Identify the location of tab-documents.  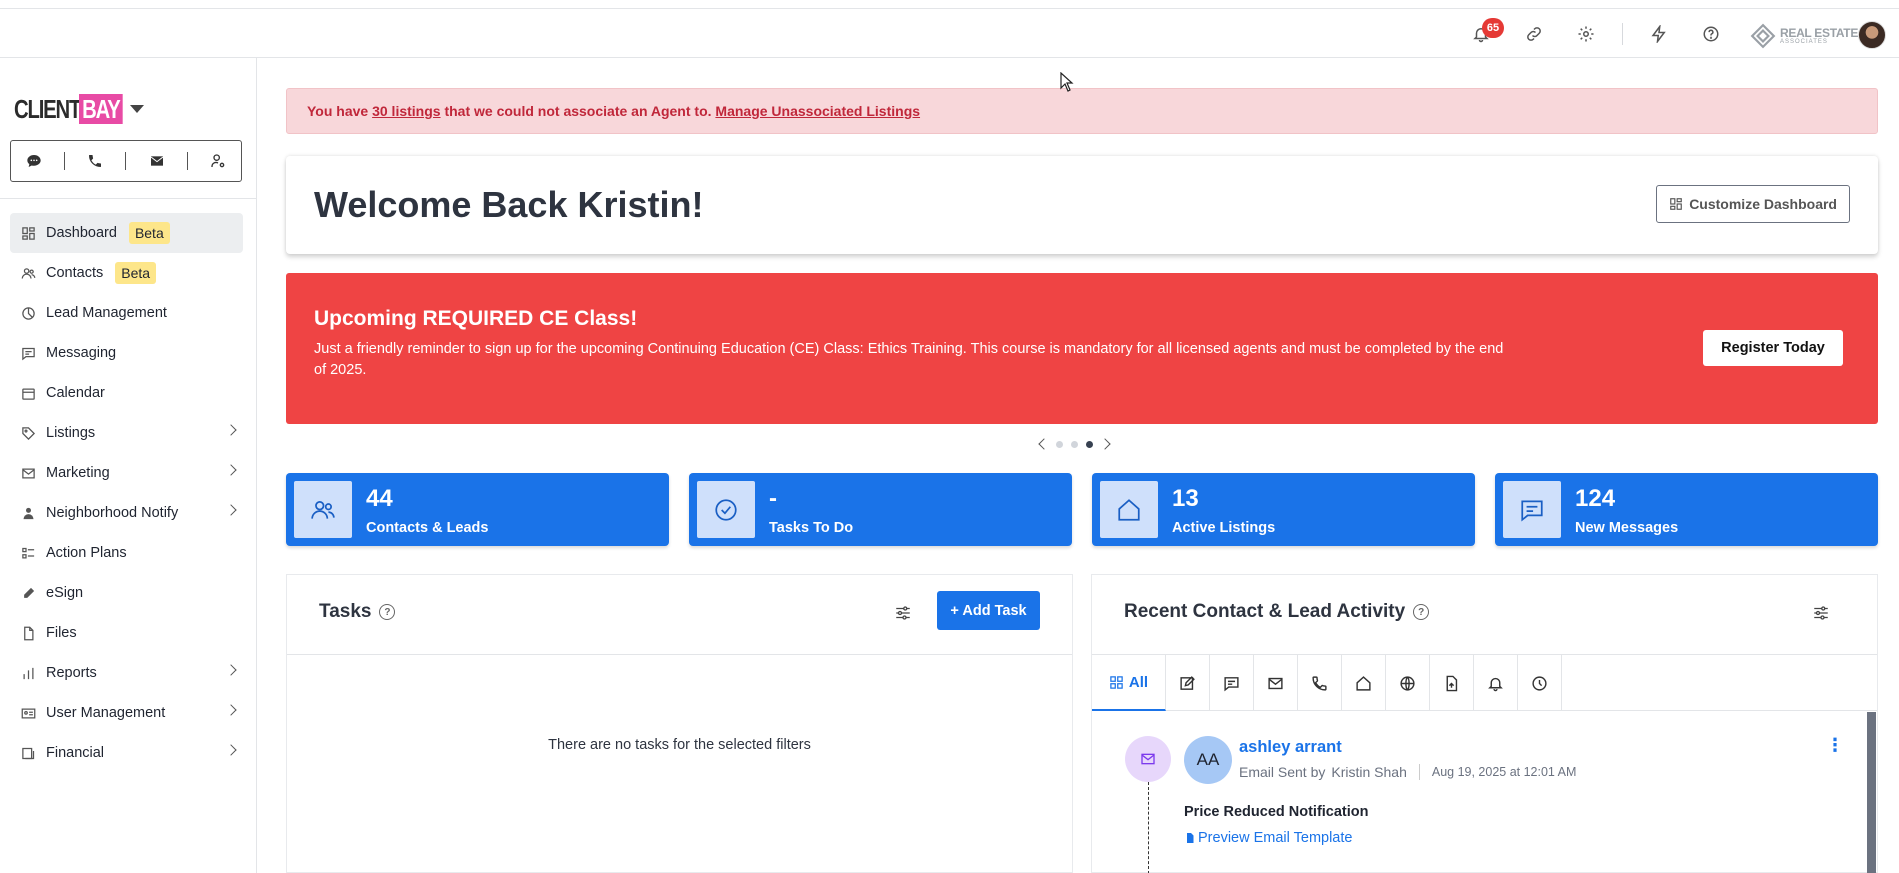
(1452, 683).